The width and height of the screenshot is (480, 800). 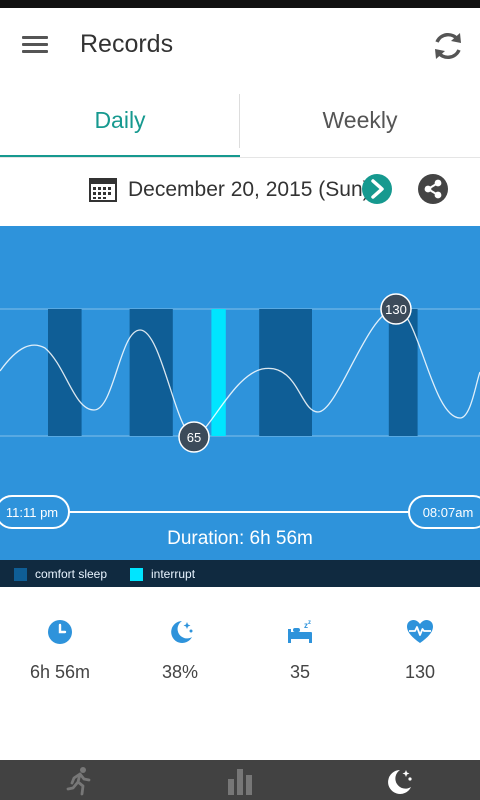 What do you see at coordinates (173, 574) in the screenshot?
I see `legend-label-interrupt: interrupt` at bounding box center [173, 574].